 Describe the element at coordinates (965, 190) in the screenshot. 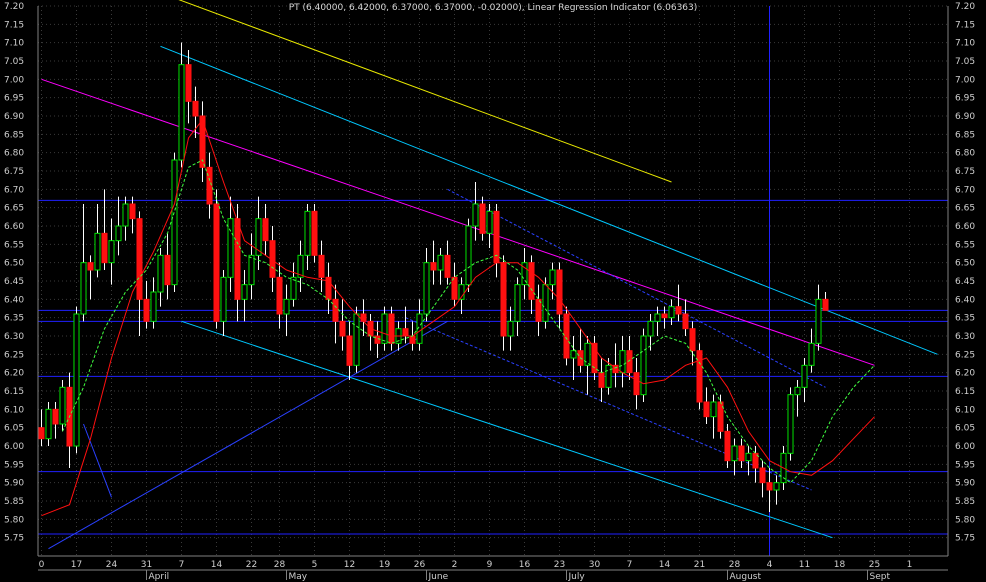

I see `y-tick-label-right: 6.70` at that location.